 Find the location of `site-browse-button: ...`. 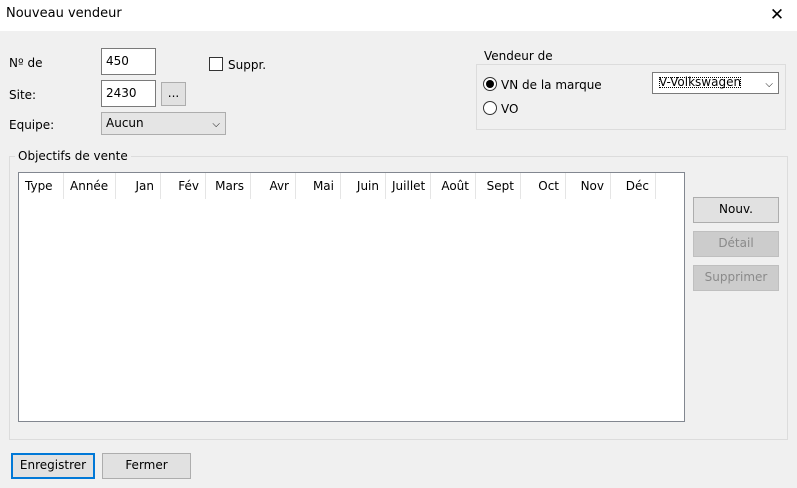

site-browse-button: ... is located at coordinates (173, 94).